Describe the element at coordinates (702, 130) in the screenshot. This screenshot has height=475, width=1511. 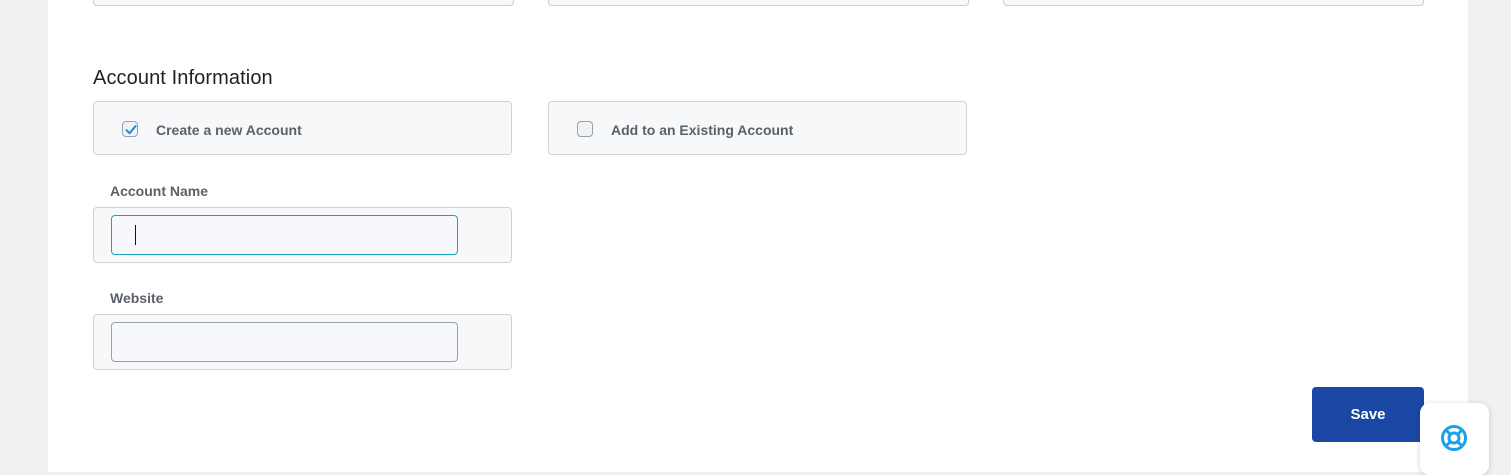
I see `add-existing-account-label: Add to an Existing Account` at that location.